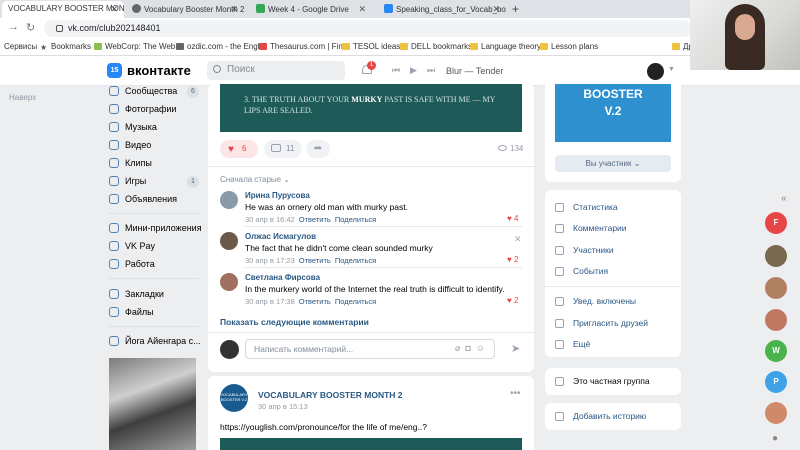 The height and width of the screenshot is (450, 800). What do you see at coordinates (283, 149) in the screenshot?
I see `comment-button: 11` at bounding box center [283, 149].